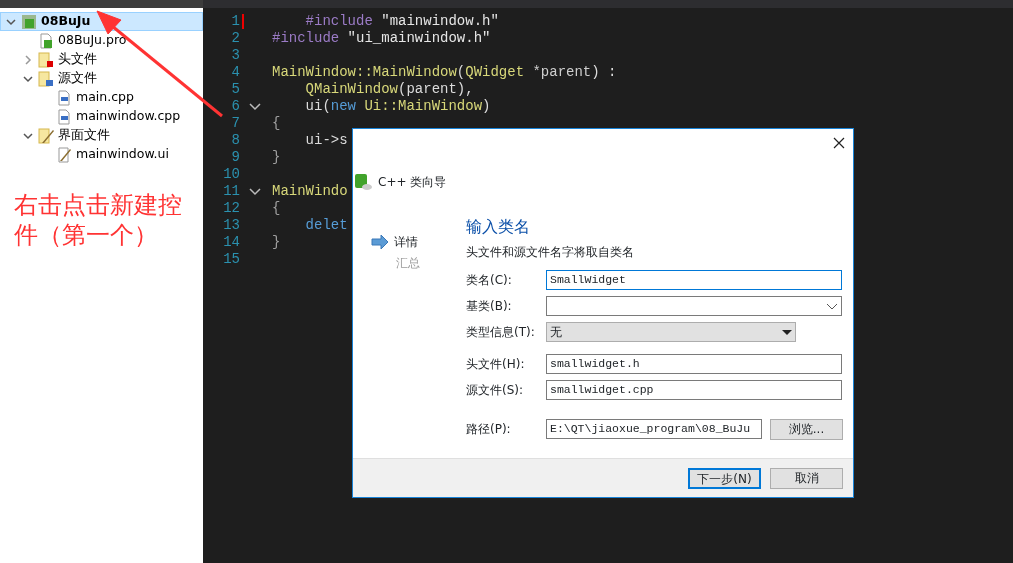 This screenshot has height=563, width=1013. Describe the element at coordinates (839, 143) in the screenshot. I see `close-icon` at that location.